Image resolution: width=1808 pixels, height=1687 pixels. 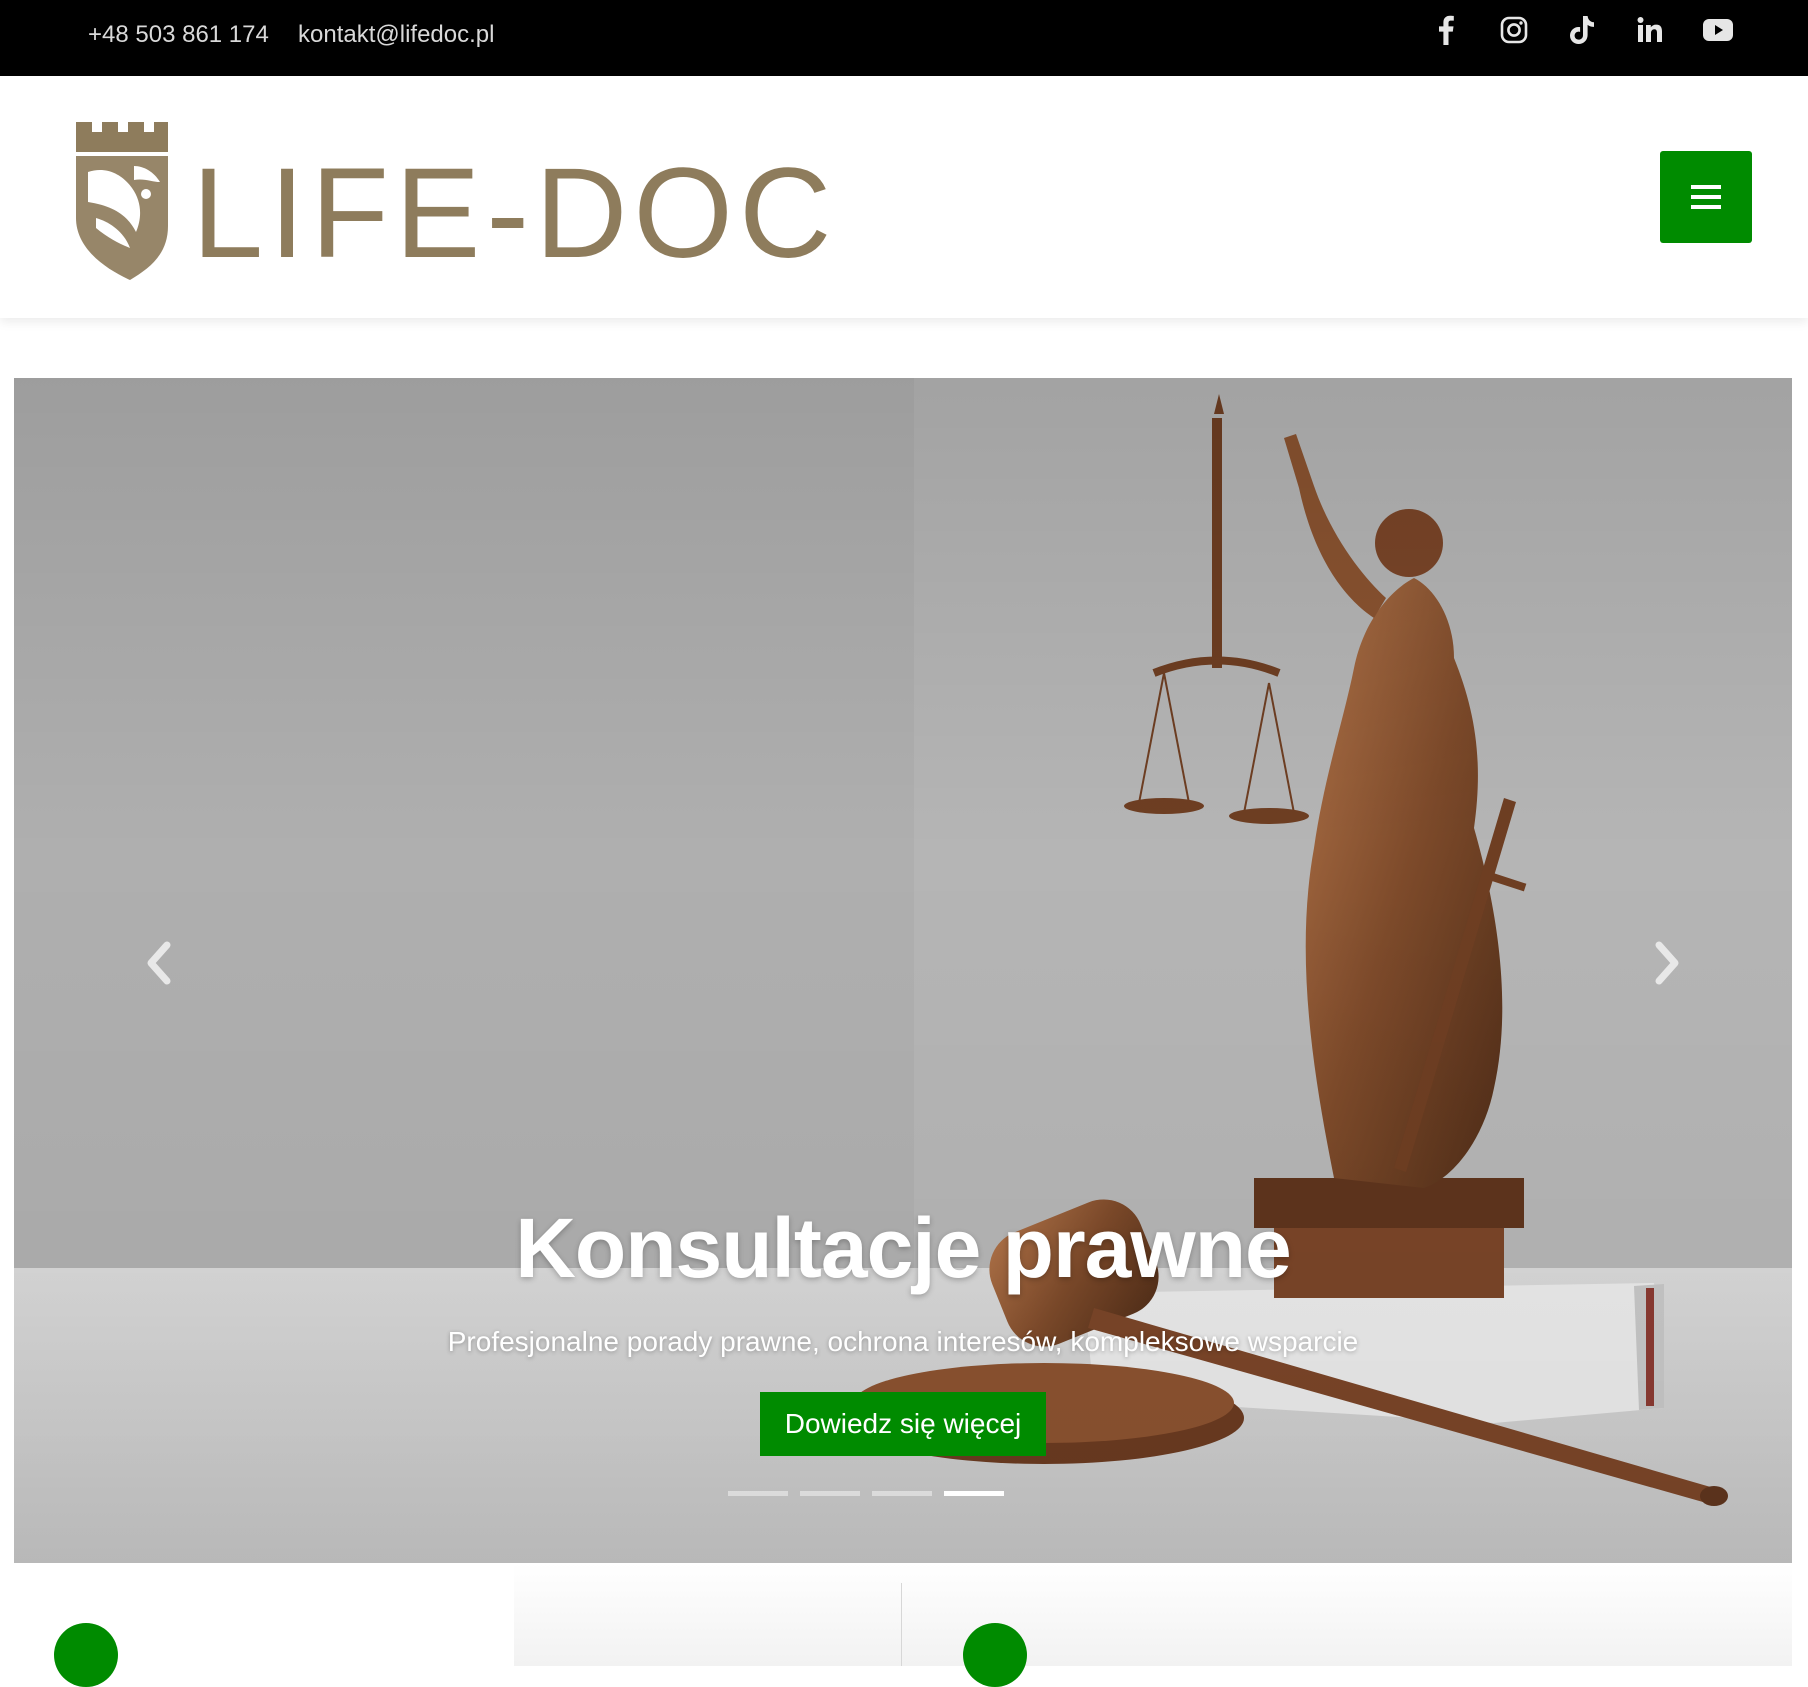 What do you see at coordinates (1514, 30) in the screenshot?
I see `instagram-icon` at bounding box center [1514, 30].